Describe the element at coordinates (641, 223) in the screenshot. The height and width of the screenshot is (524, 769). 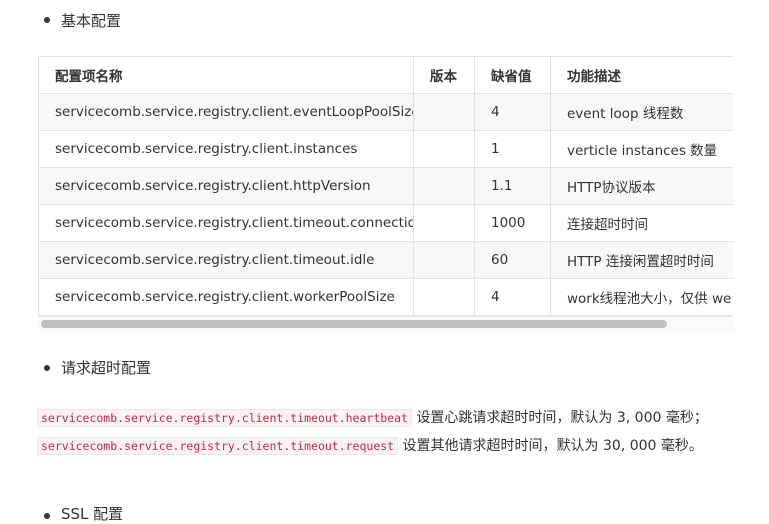
I see `cell-description: 连接超时时间` at that location.